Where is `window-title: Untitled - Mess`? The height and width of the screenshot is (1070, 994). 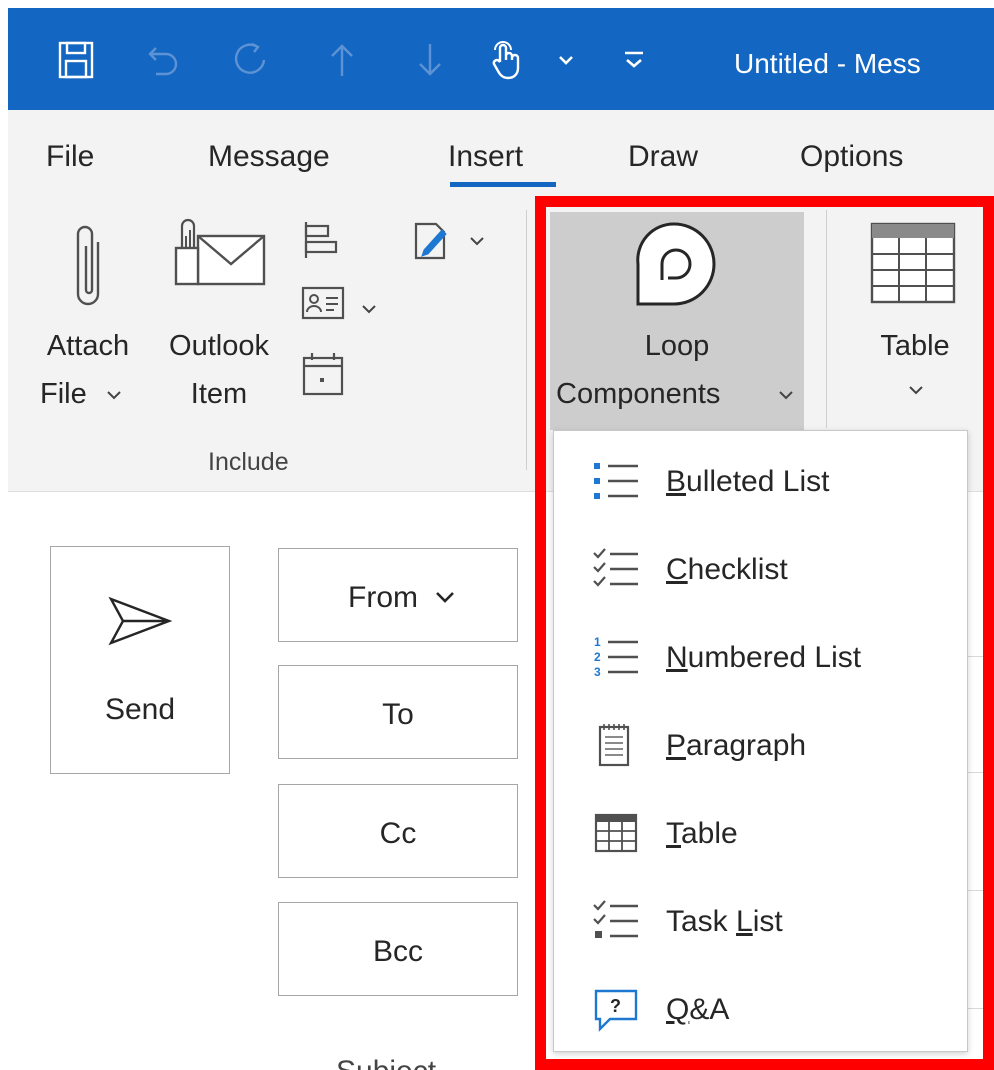 window-title: Untitled - Mess is located at coordinates (827, 63).